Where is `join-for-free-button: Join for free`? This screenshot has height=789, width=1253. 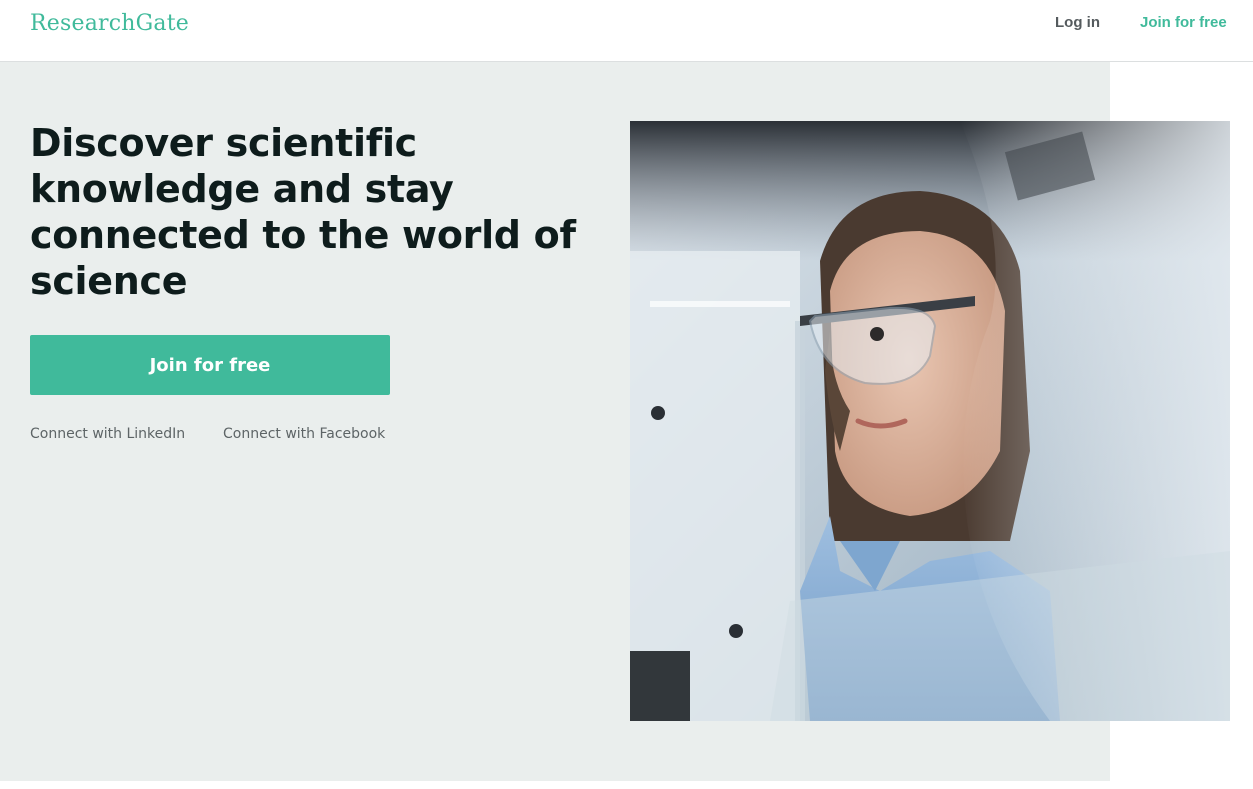
join-for-free-button: Join for free is located at coordinates (210, 365).